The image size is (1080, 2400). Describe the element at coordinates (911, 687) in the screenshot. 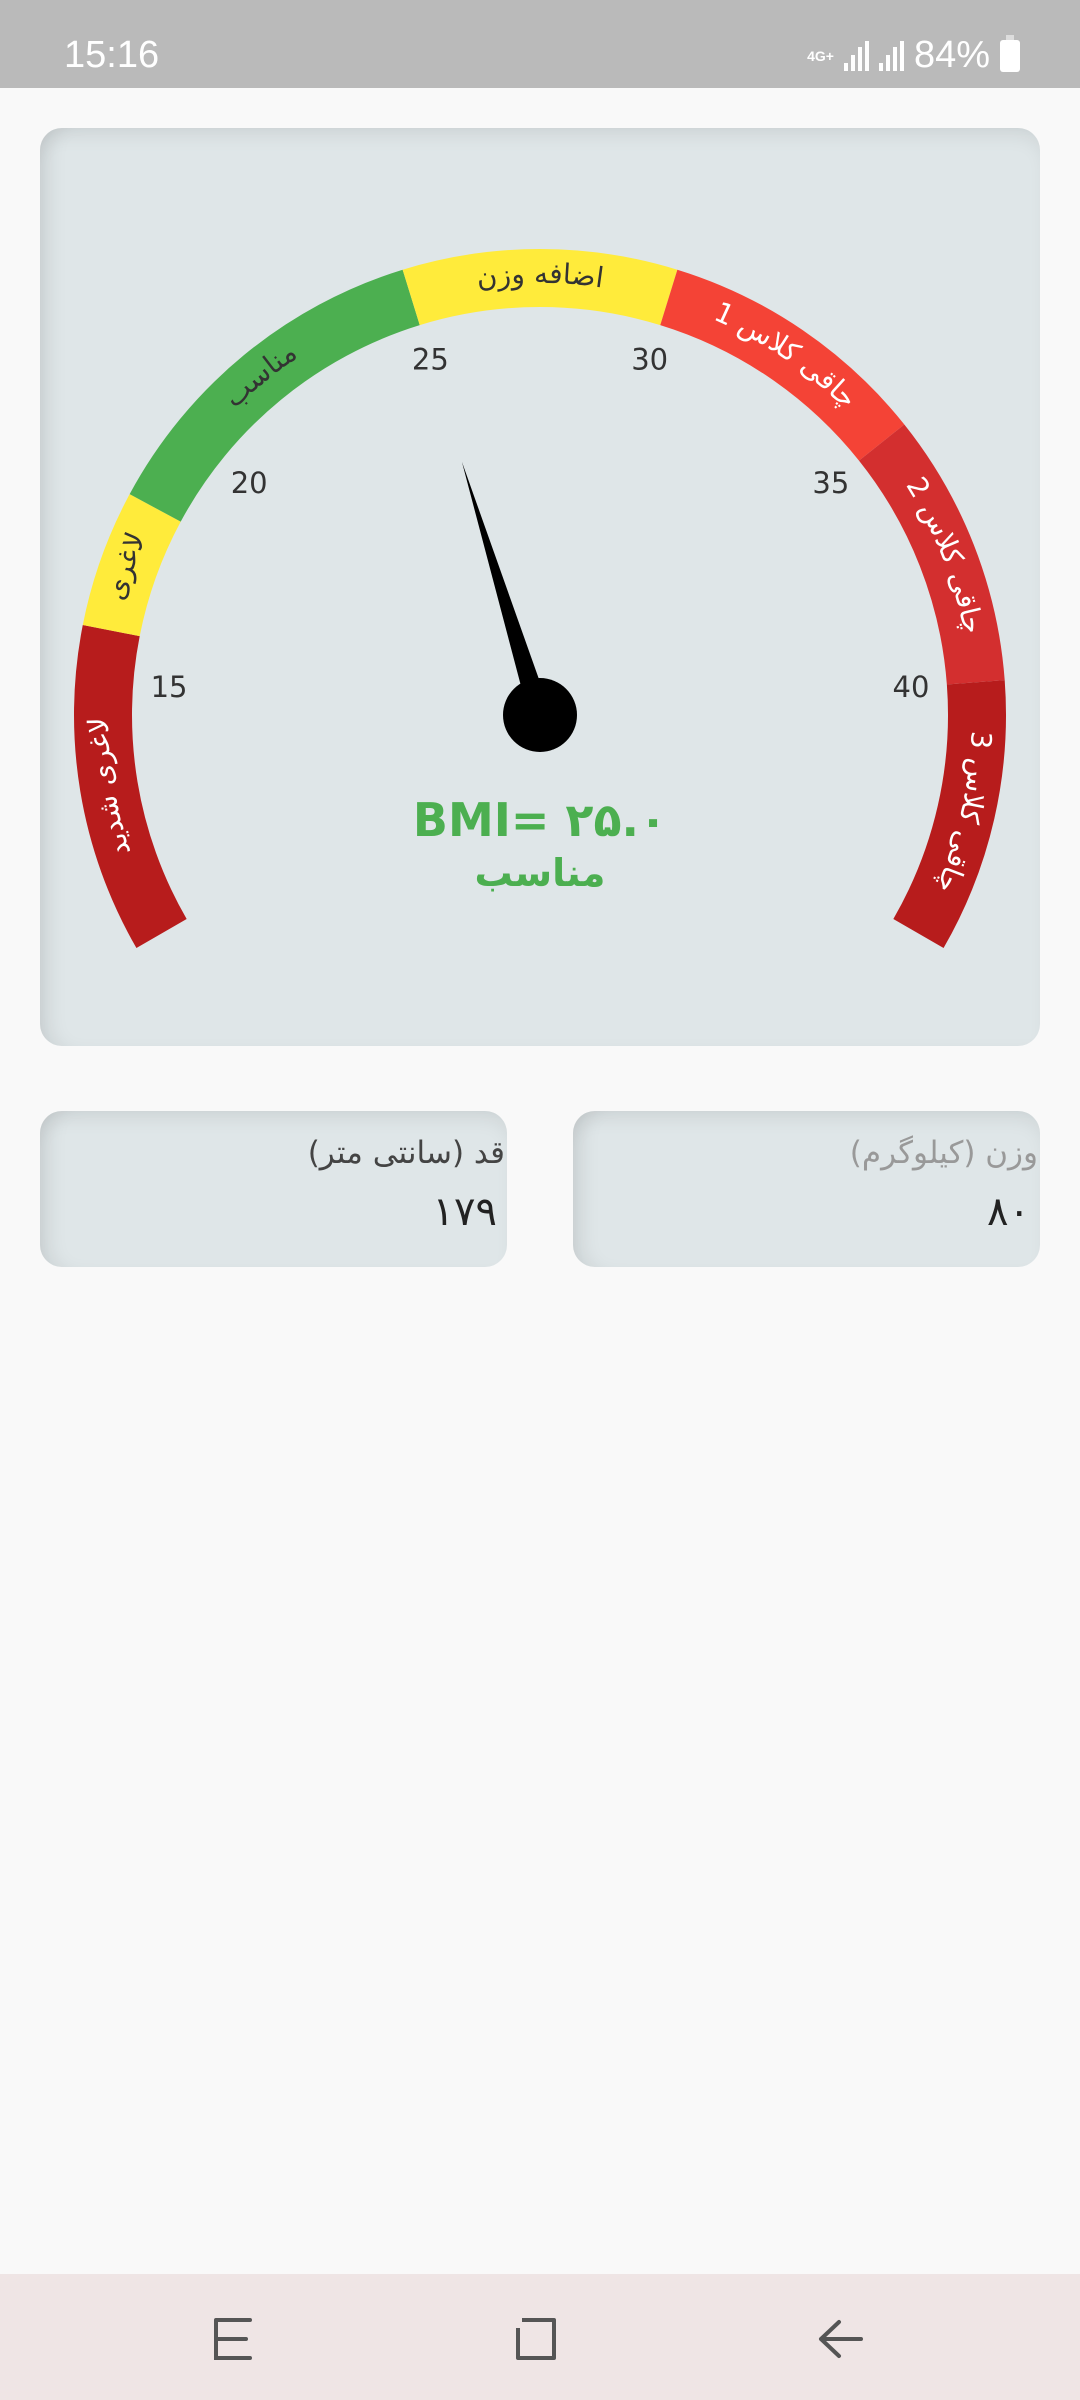

I see `gauge-tick-label: 40` at that location.